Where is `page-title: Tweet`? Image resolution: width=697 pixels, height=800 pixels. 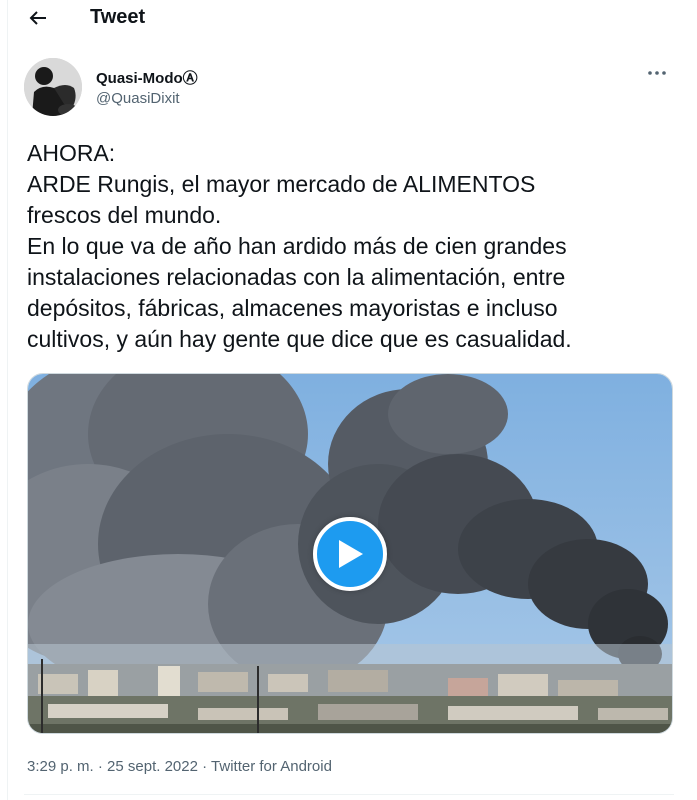 page-title: Tweet is located at coordinates (118, 17).